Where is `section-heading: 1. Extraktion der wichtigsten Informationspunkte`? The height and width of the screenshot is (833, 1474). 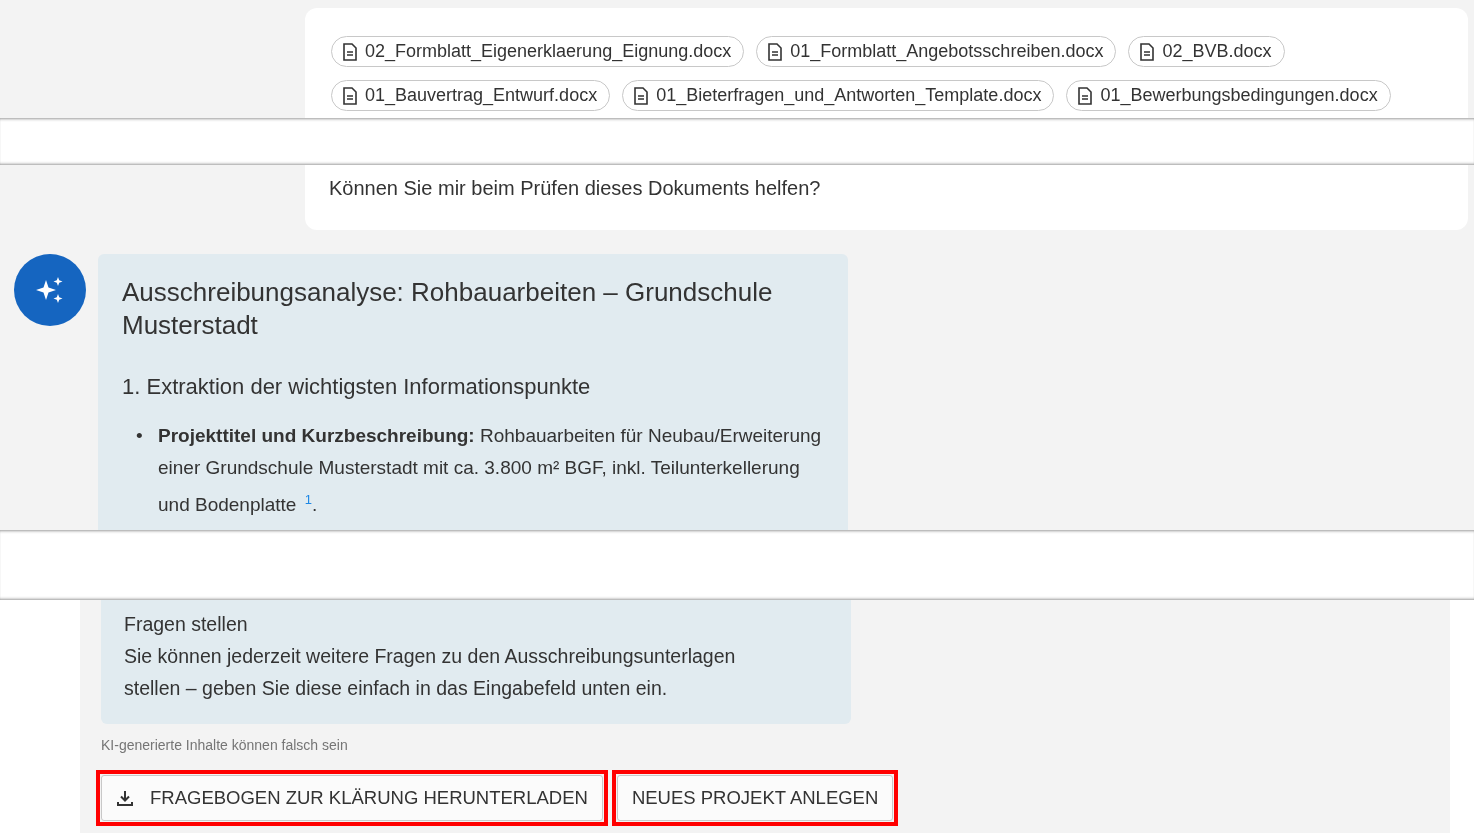 section-heading: 1. Extraktion der wichtigsten Informationspunkte is located at coordinates (357, 387).